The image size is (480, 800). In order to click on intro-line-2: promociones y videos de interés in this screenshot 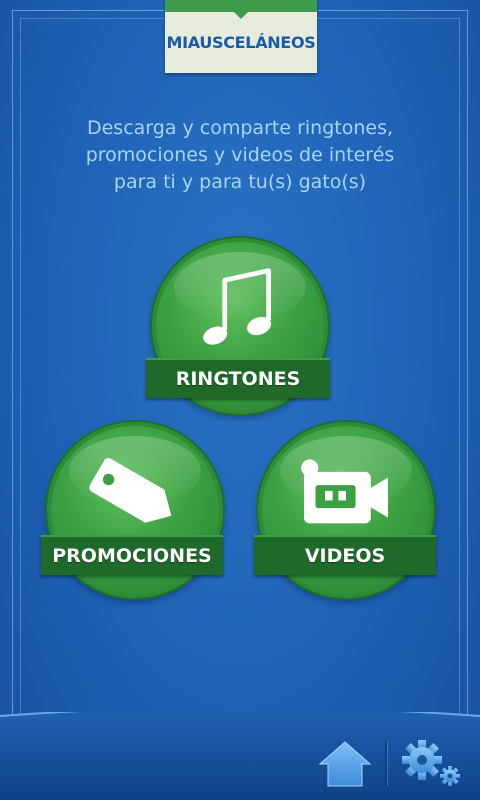, I will do `click(240, 155)`.